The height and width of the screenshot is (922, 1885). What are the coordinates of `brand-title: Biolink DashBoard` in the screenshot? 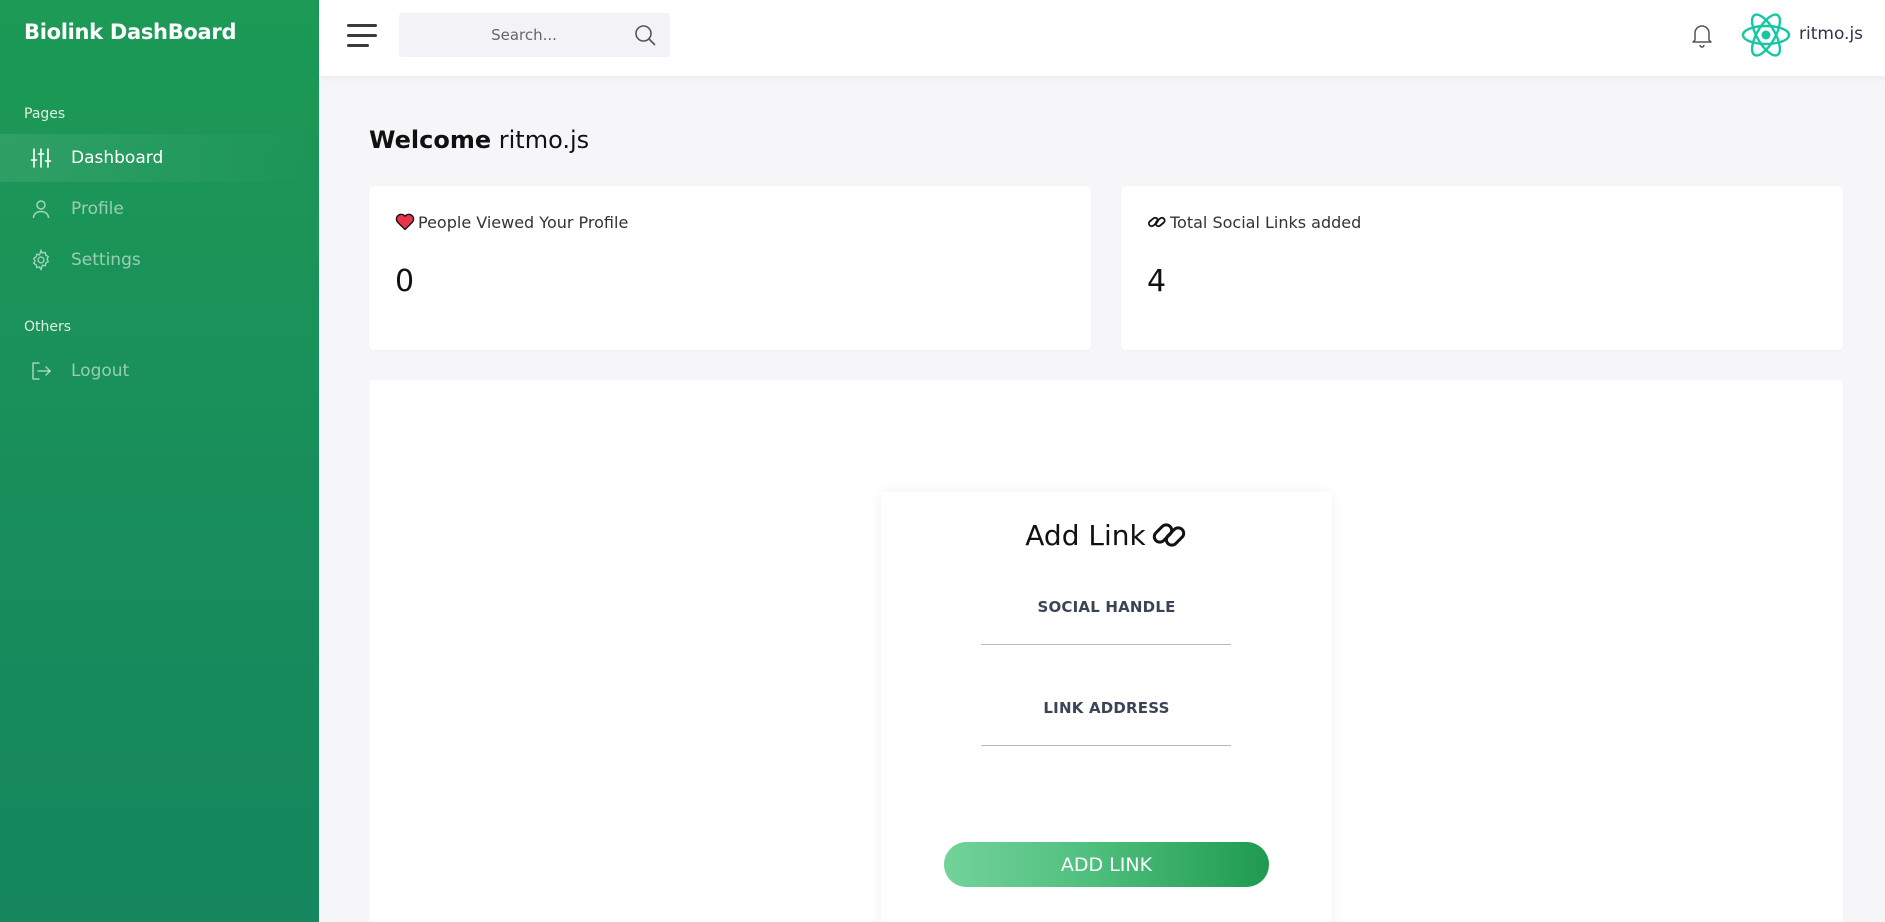 It's located at (130, 32).